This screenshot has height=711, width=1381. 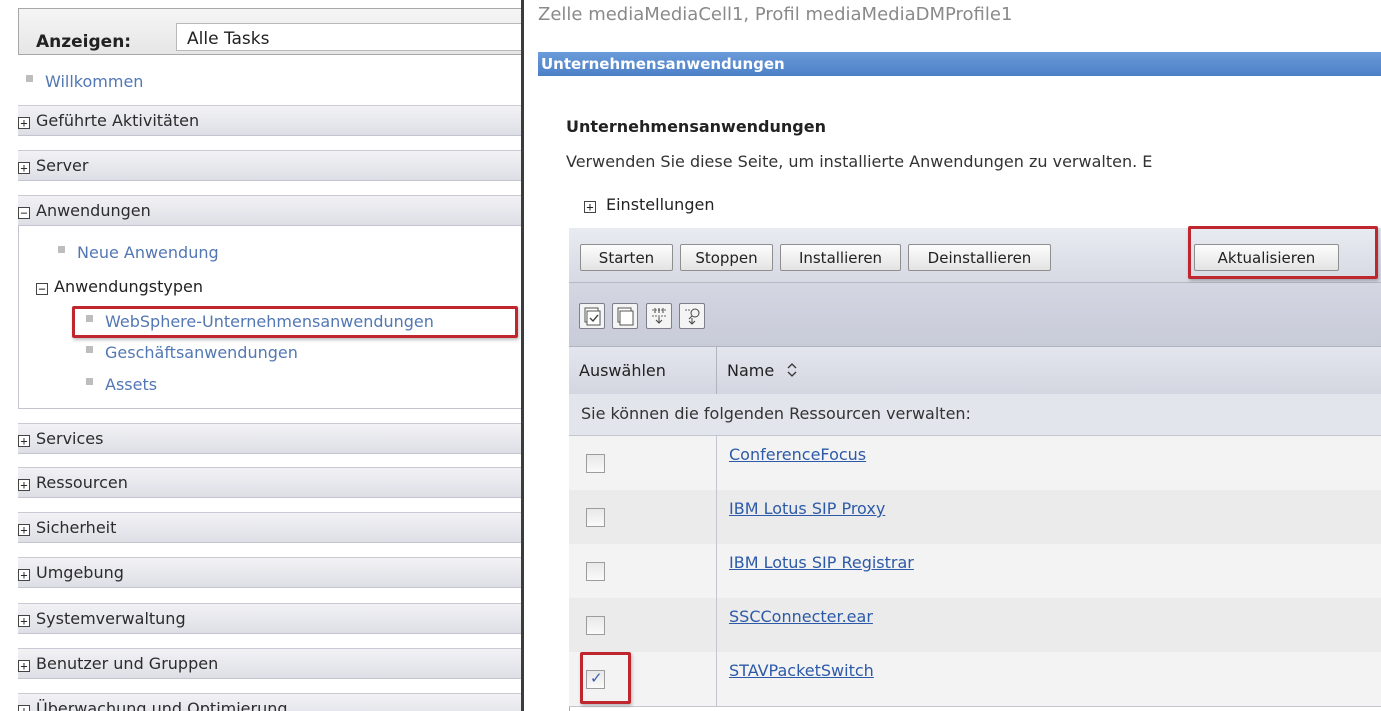 What do you see at coordinates (726, 257) in the screenshot?
I see `stop-button: Stoppen` at bounding box center [726, 257].